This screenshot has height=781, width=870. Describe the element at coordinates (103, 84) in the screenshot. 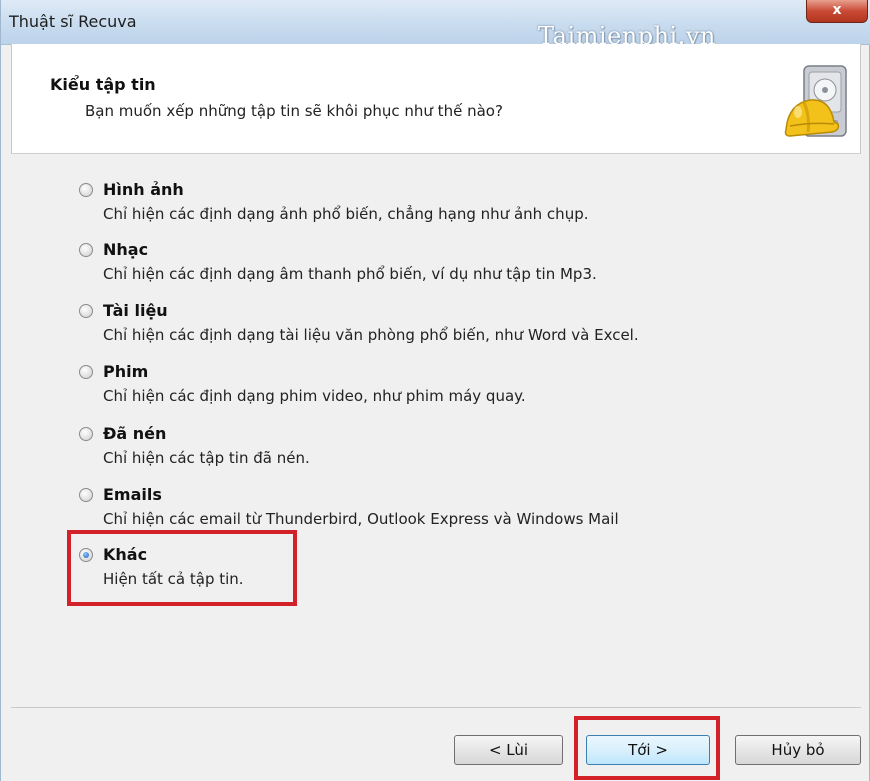

I see `page-title: Kiểu tập tin` at that location.